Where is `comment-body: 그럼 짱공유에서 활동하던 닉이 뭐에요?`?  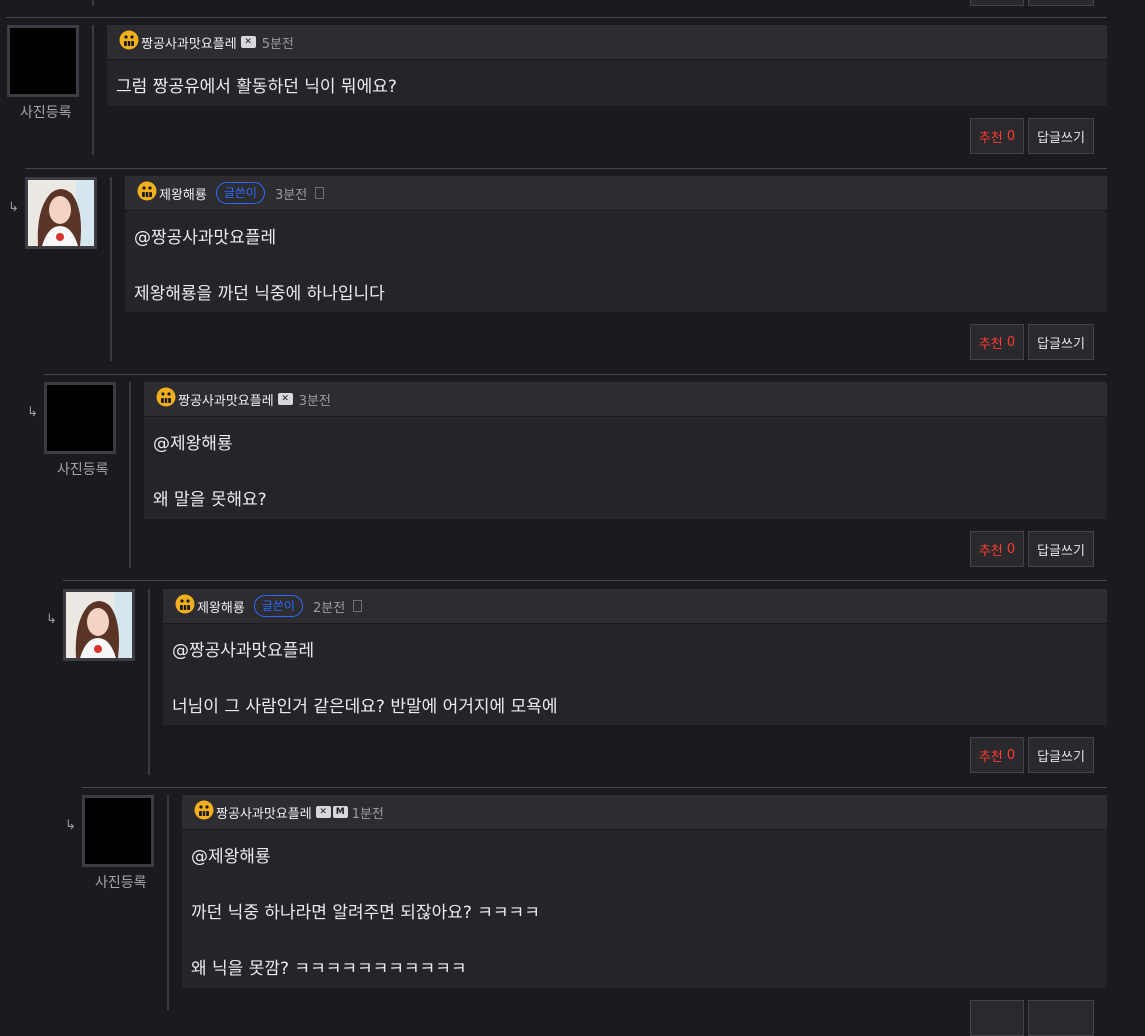 comment-body: 그럼 짱공유에서 활동하던 닉이 뭐에요? is located at coordinates (607, 83).